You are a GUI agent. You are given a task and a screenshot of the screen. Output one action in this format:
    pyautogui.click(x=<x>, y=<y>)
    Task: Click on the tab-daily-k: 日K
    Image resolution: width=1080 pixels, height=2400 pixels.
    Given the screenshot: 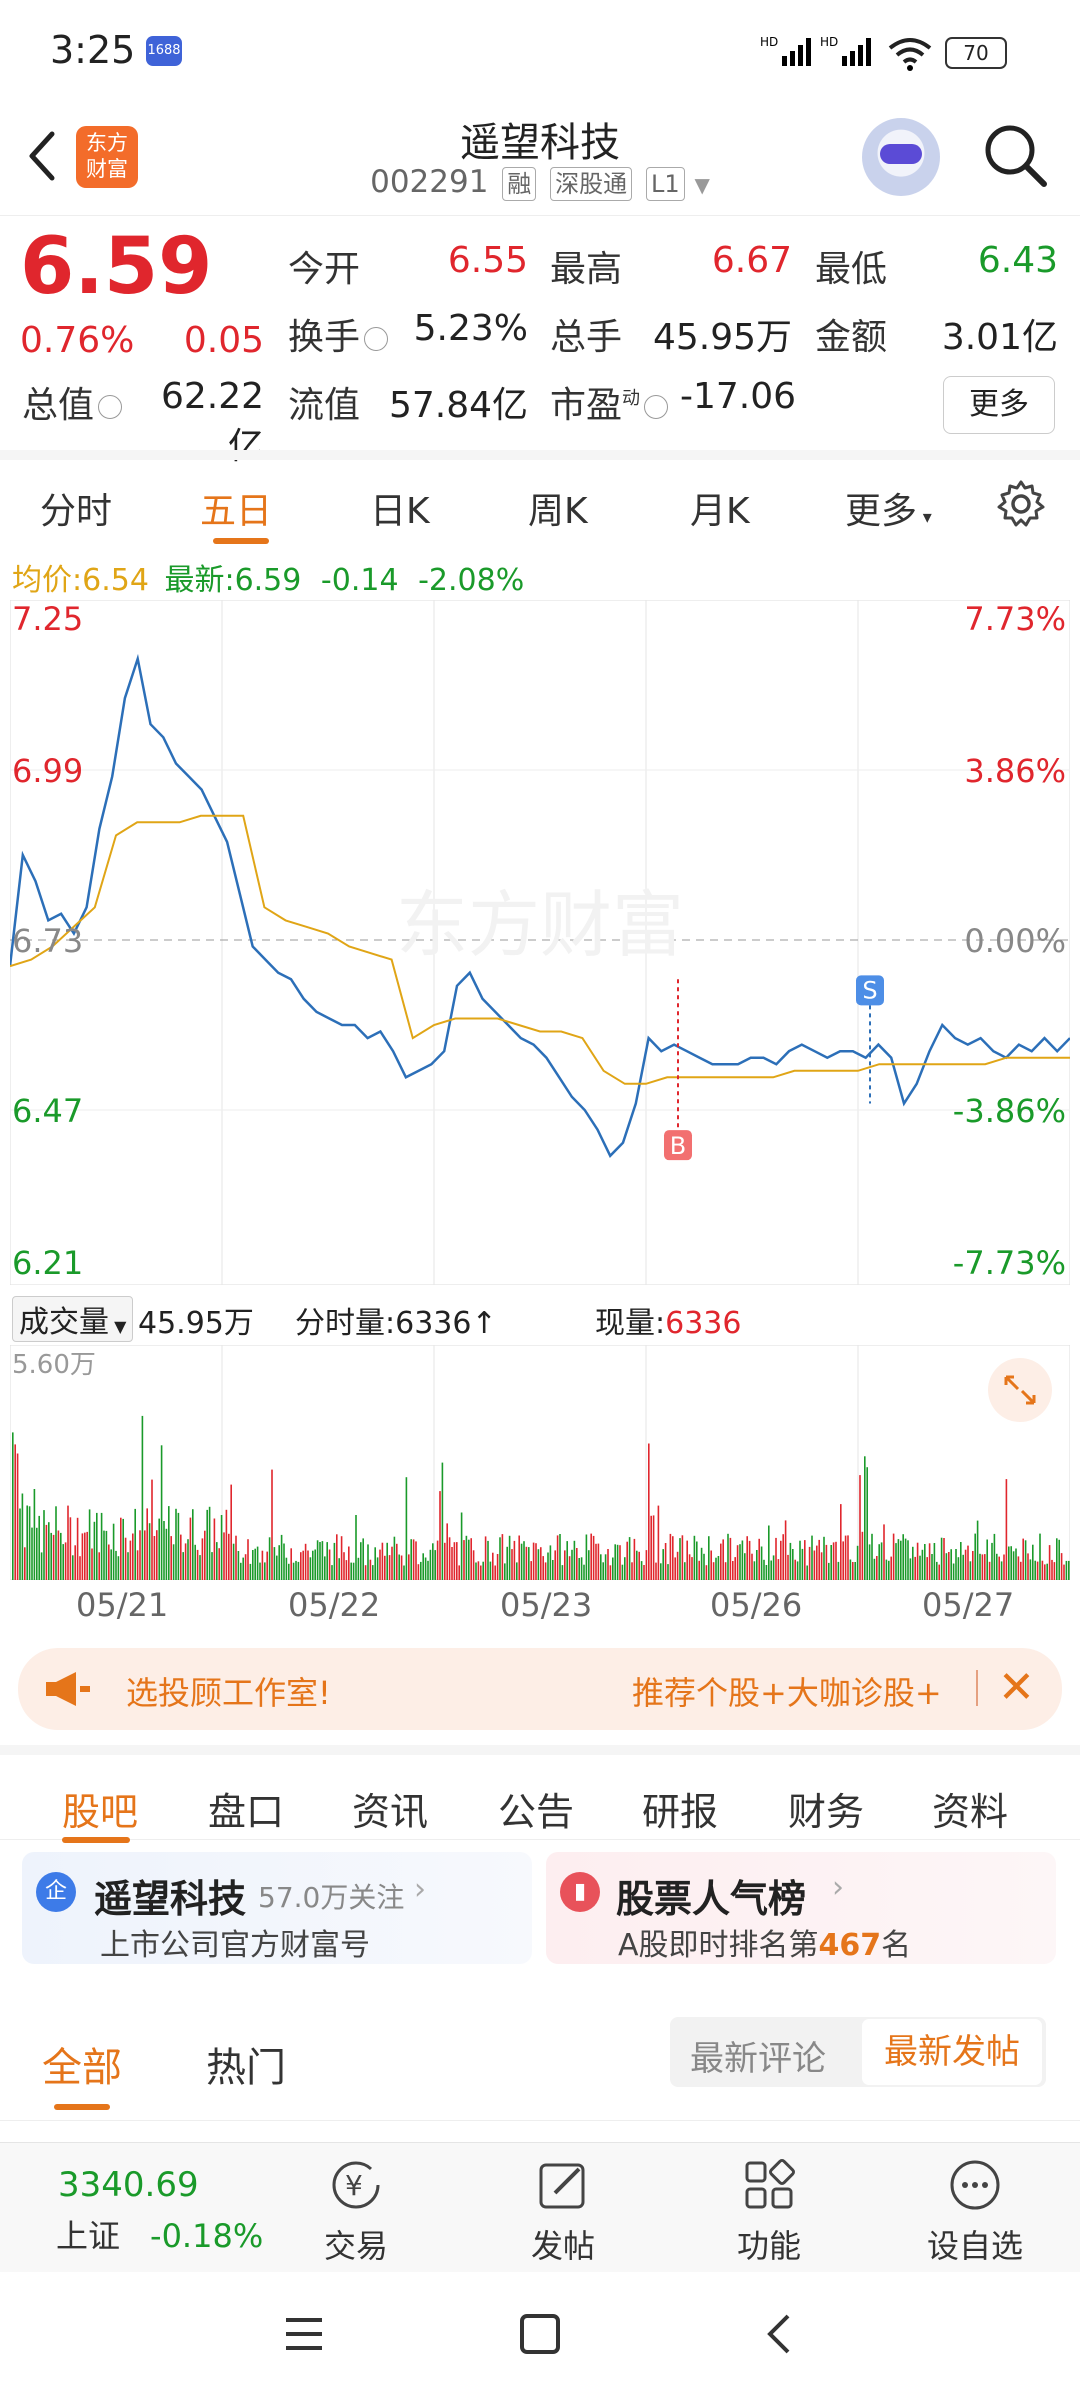 What is the action you would take?
    pyautogui.click(x=400, y=508)
    